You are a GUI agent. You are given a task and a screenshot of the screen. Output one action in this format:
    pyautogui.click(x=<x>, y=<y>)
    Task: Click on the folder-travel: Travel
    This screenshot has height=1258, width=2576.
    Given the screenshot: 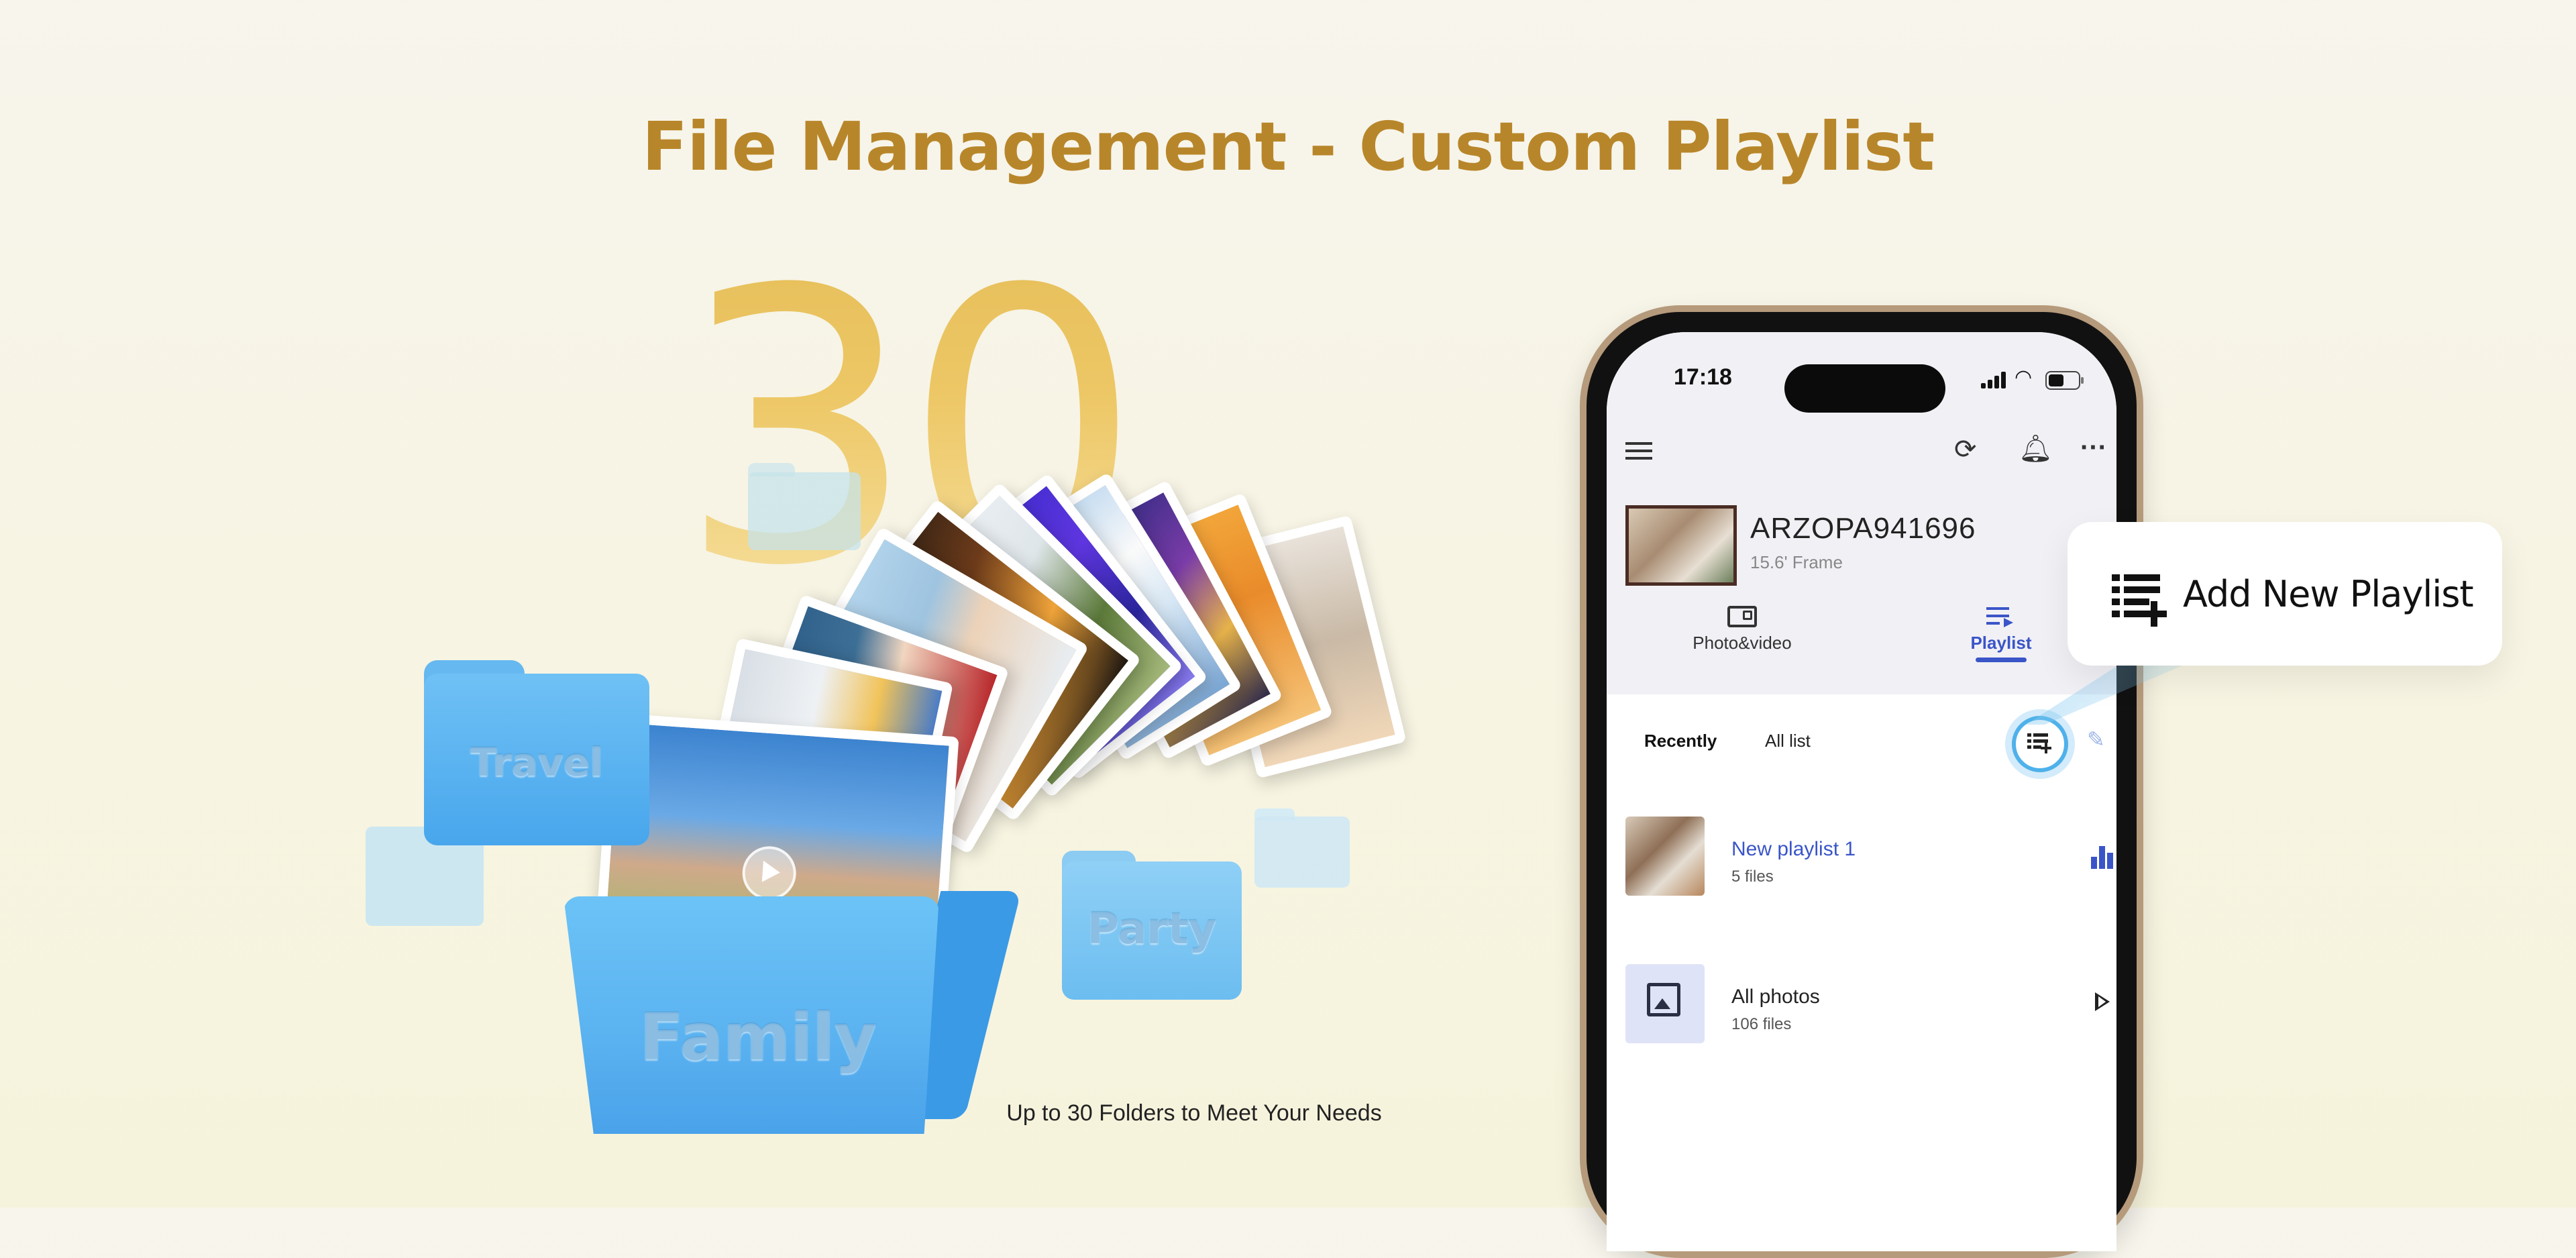 What is the action you would take?
    pyautogui.click(x=536, y=752)
    